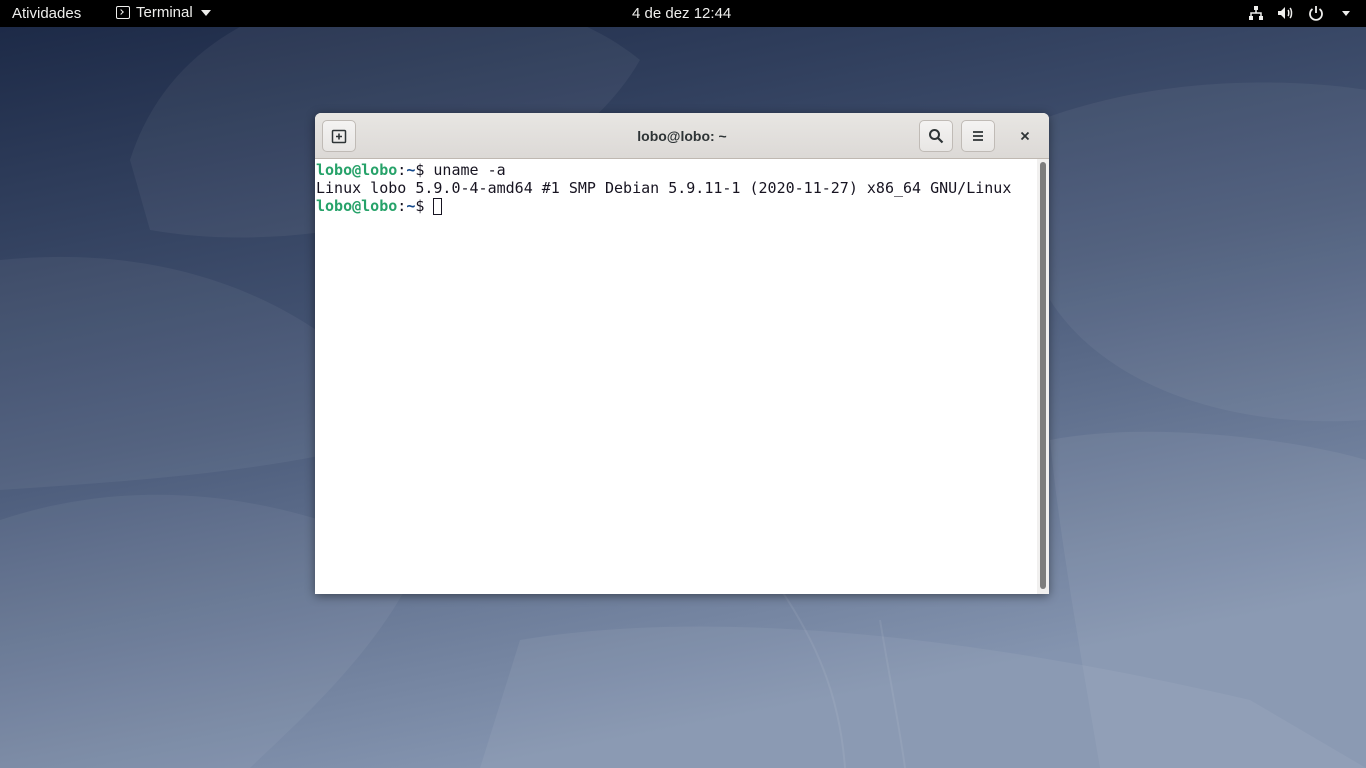 The height and width of the screenshot is (768, 1366). I want to click on clock: 4 de dez 12:44, so click(681, 13).